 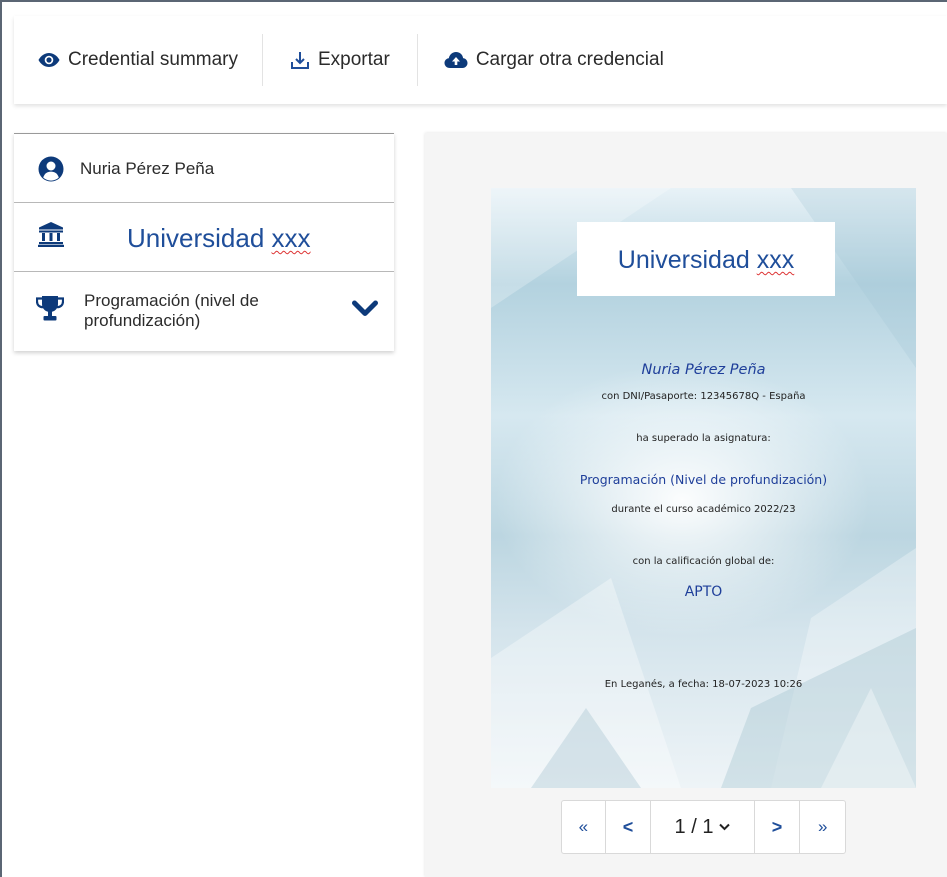 I want to click on certificate-title-suffix: xxx, so click(x=775, y=260).